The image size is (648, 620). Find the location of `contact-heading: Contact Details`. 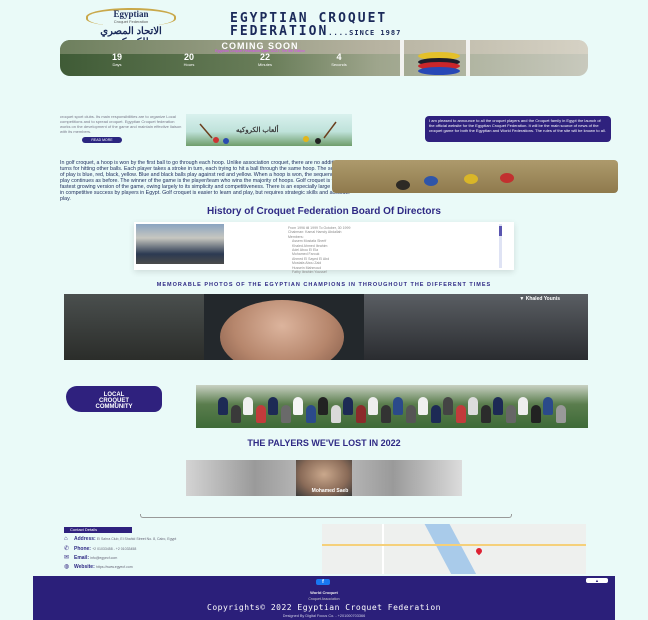

contact-heading: Contact Details is located at coordinates (98, 530).